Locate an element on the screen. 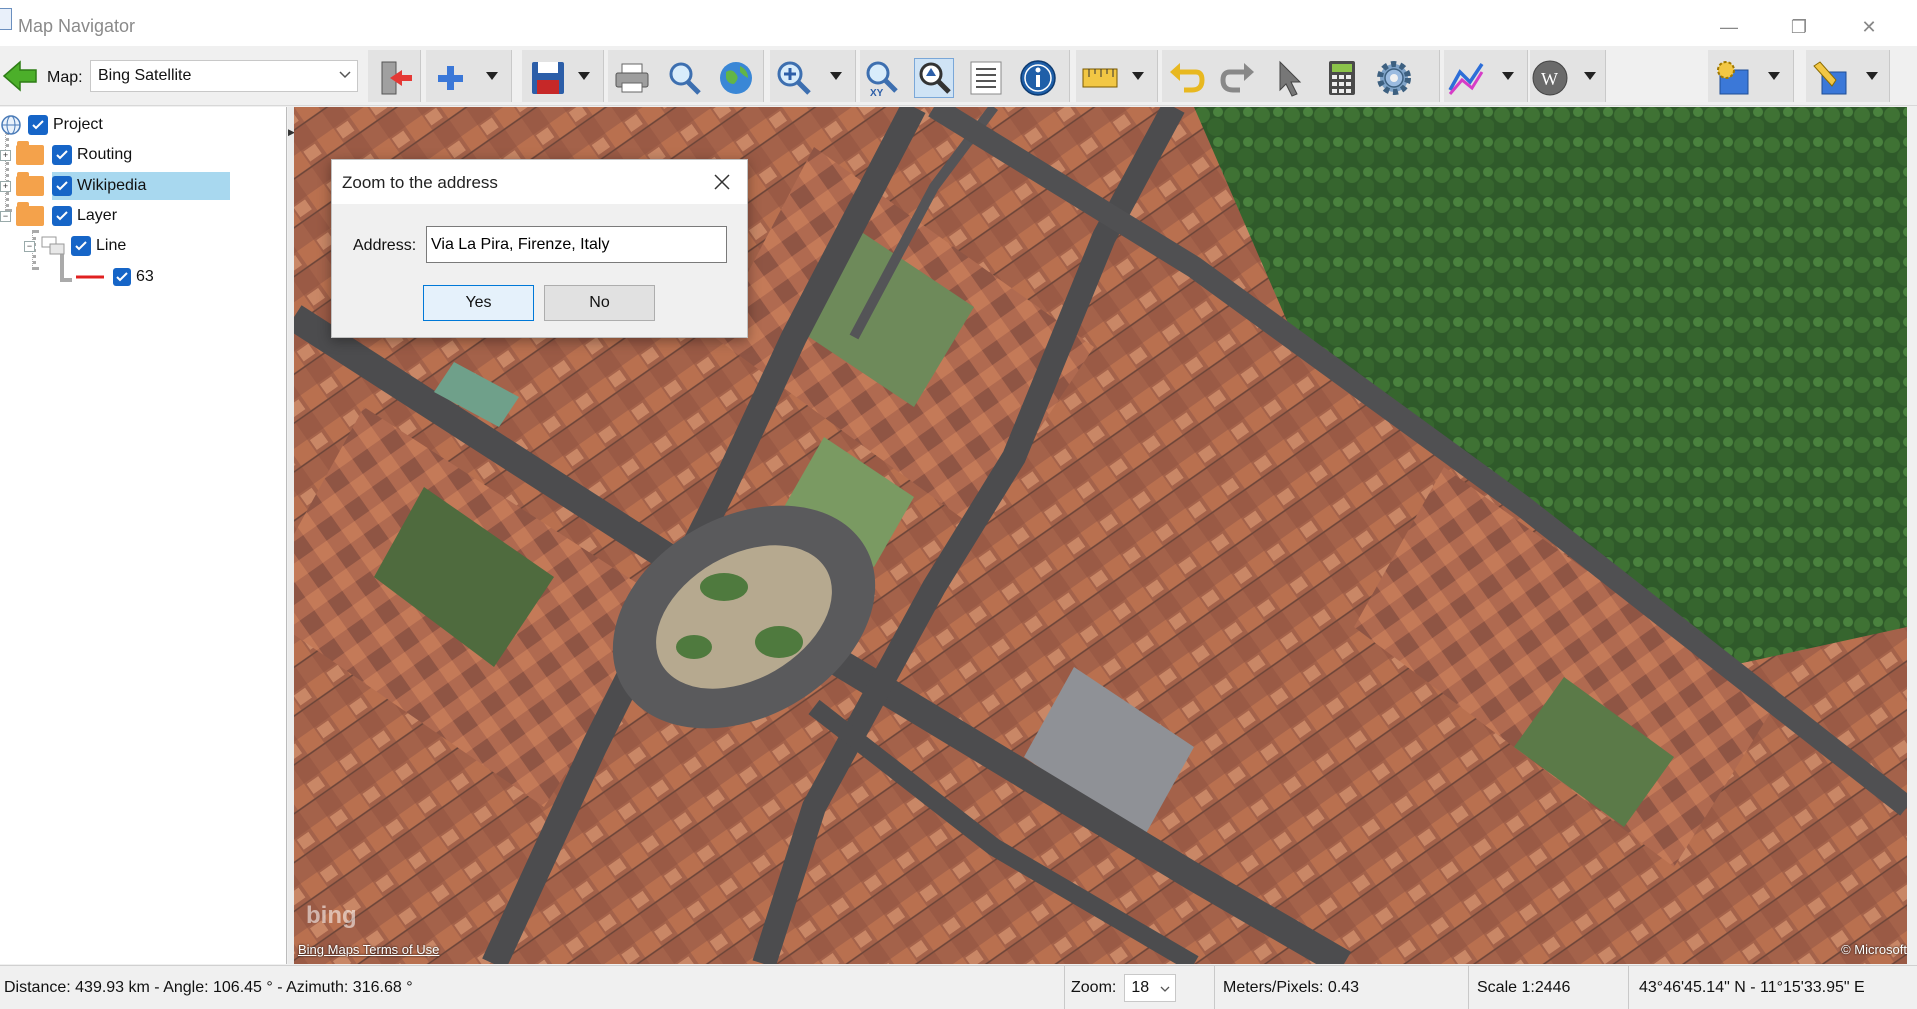 The height and width of the screenshot is (1009, 1917). toolbar-group-editing is located at coordinates (1848, 76).